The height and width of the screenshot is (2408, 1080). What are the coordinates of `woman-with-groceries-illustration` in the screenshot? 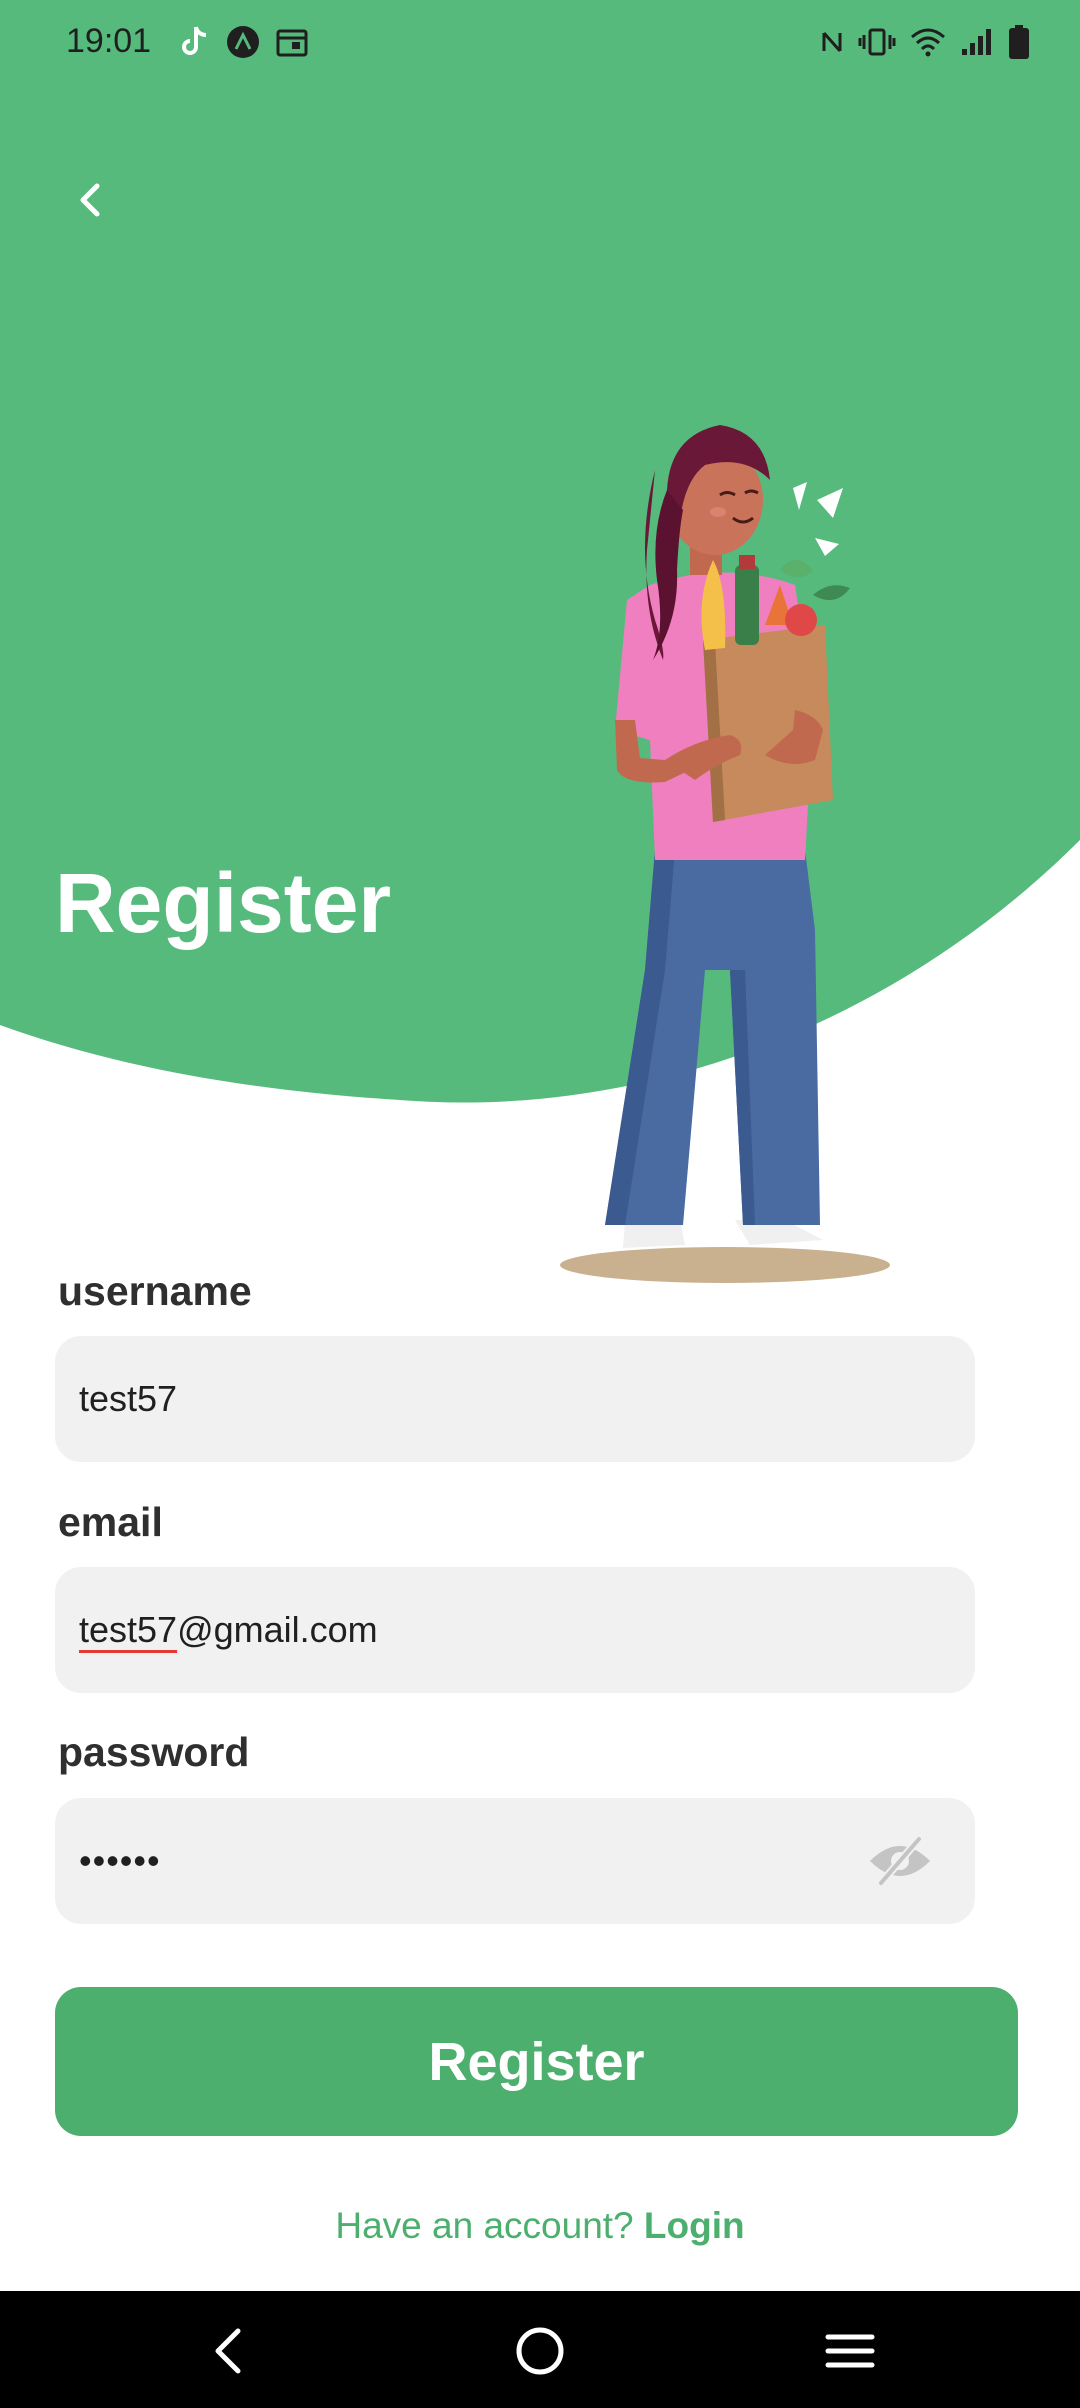 It's located at (725, 854).